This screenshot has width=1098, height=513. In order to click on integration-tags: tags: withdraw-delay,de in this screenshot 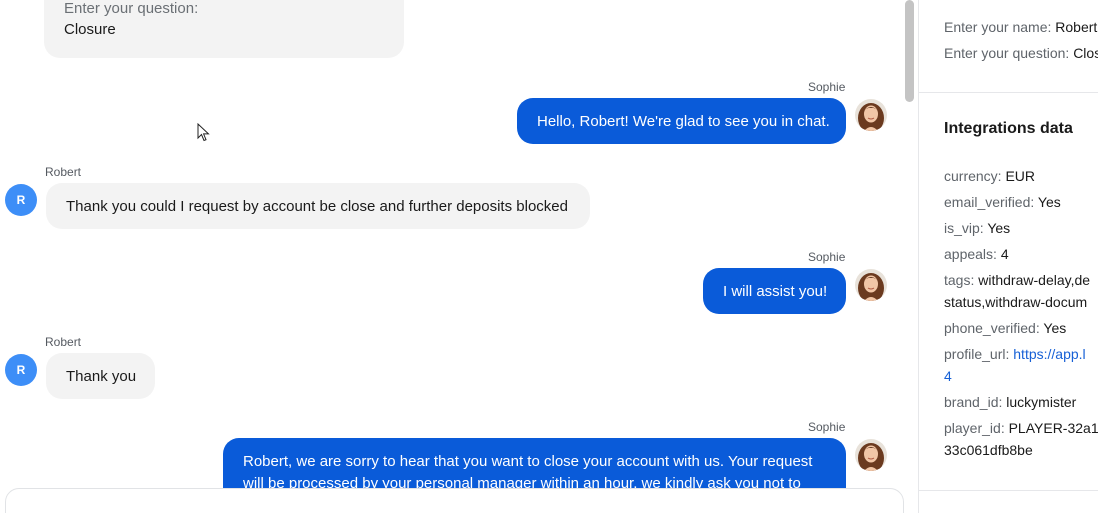, I will do `click(1017, 280)`.